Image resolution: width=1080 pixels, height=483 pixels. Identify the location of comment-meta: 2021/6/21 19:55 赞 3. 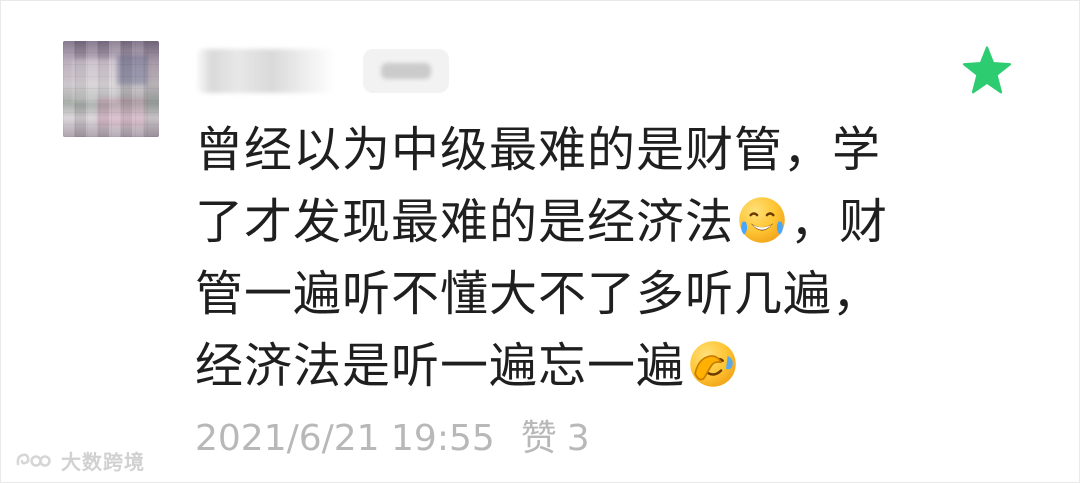
(392, 435).